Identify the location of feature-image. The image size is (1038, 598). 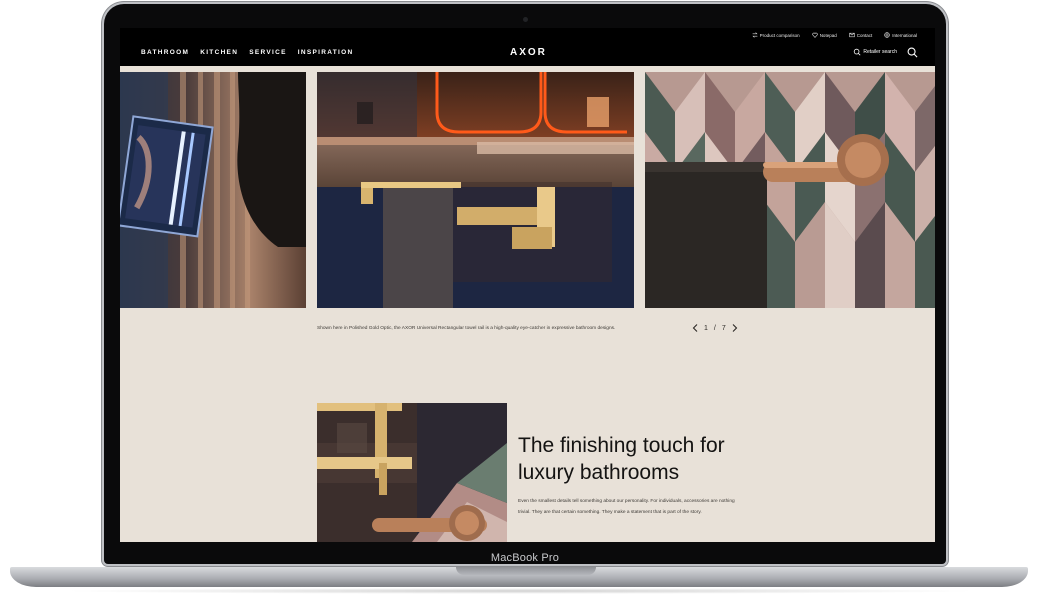
(412, 472).